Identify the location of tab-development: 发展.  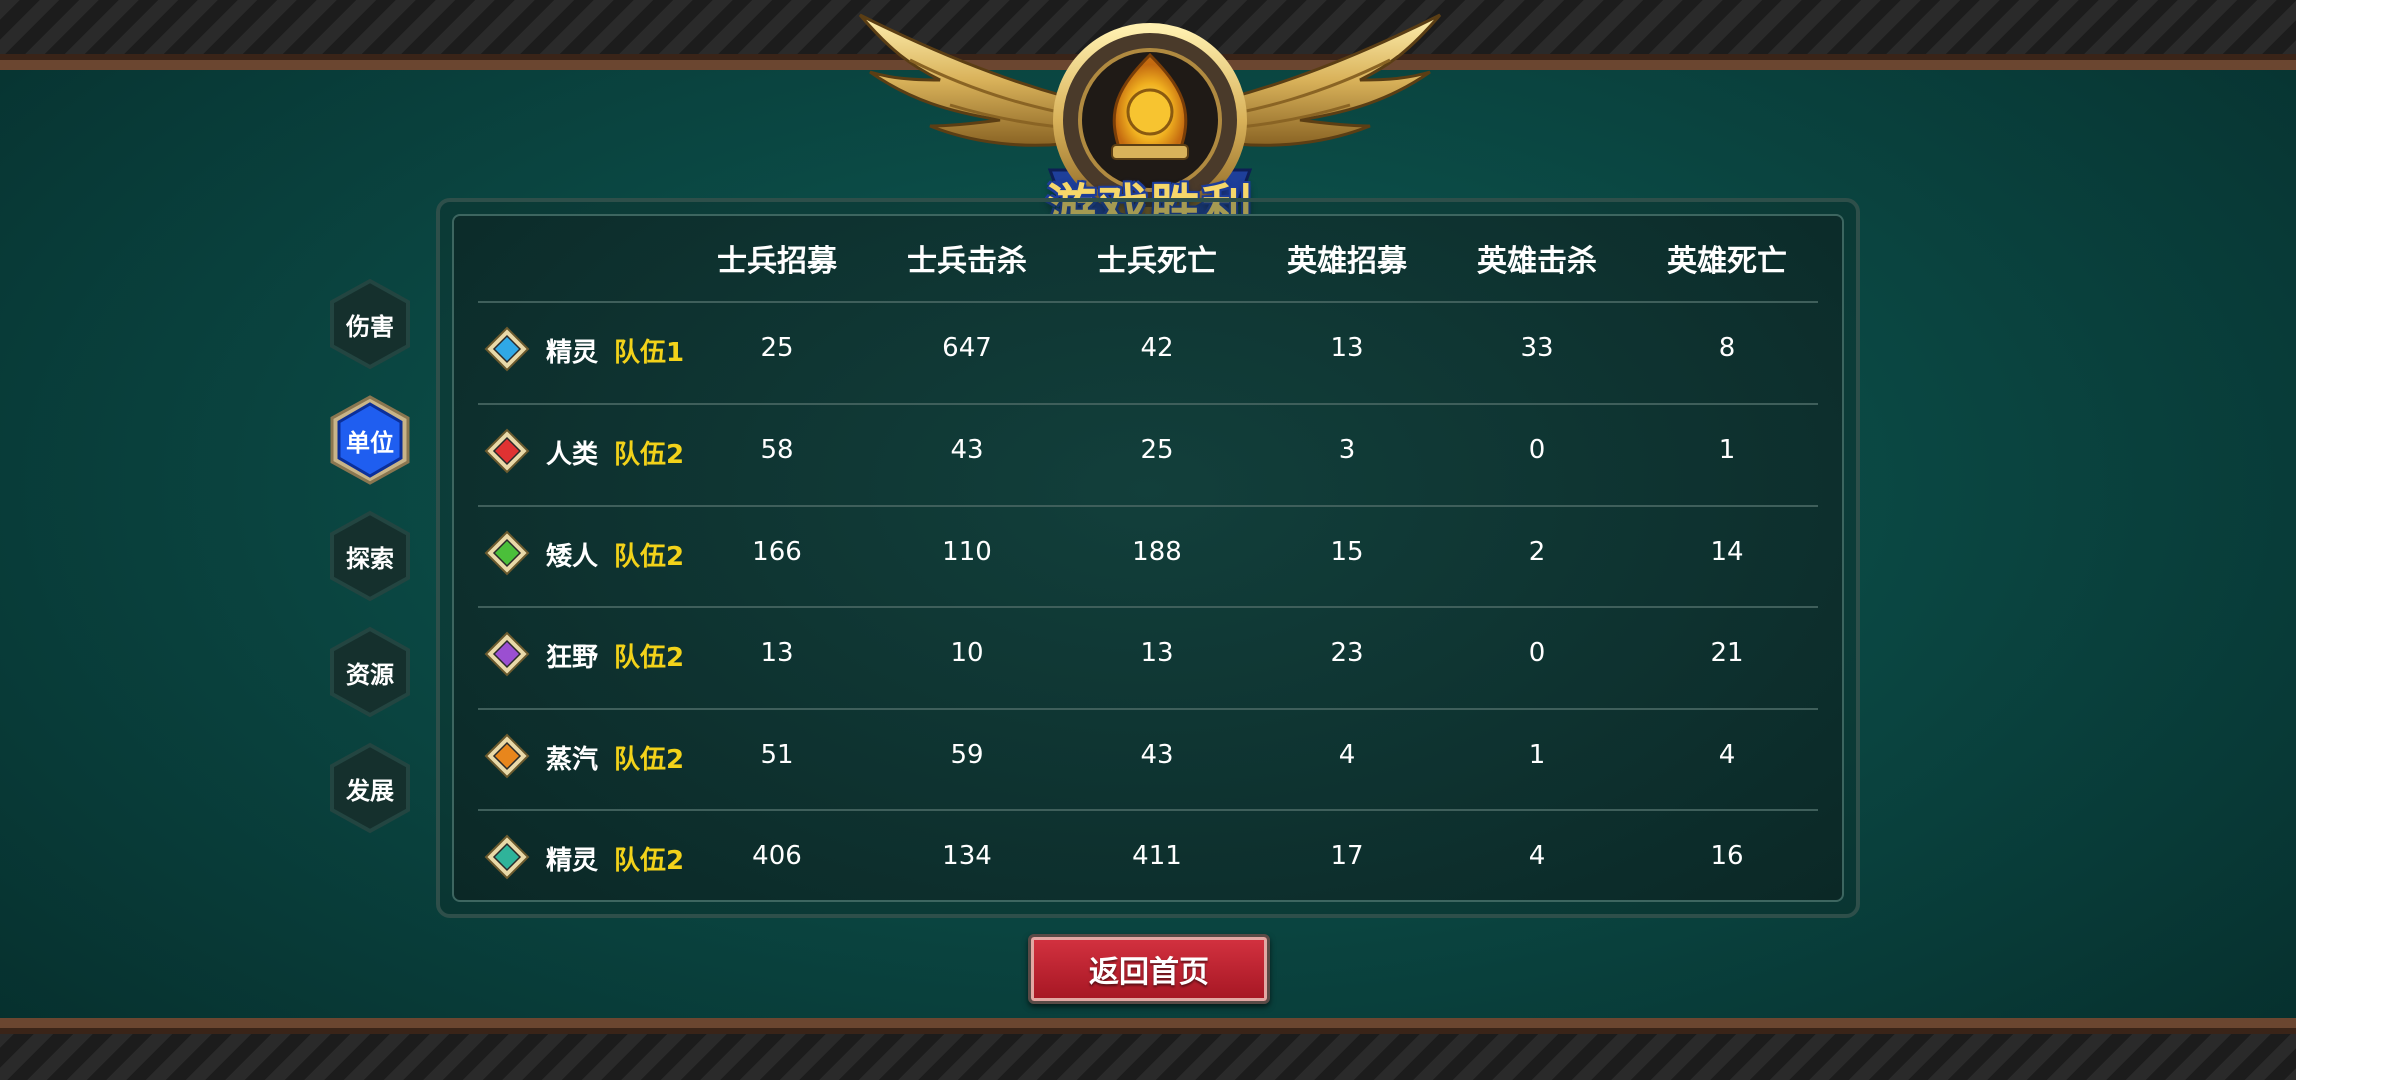
(370, 788).